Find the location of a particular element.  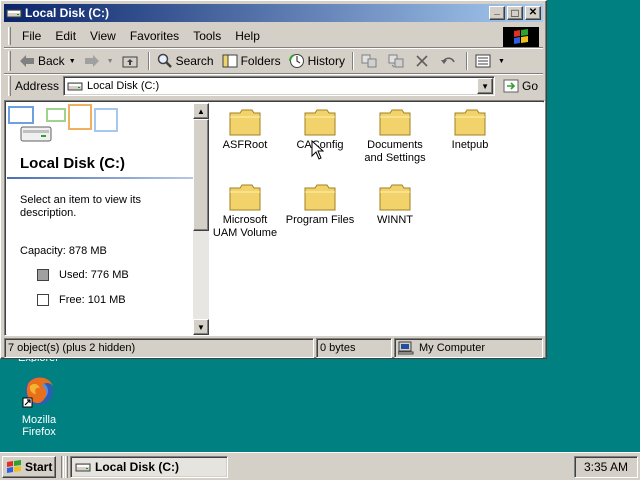

close-button: ✕ is located at coordinates (533, 13).